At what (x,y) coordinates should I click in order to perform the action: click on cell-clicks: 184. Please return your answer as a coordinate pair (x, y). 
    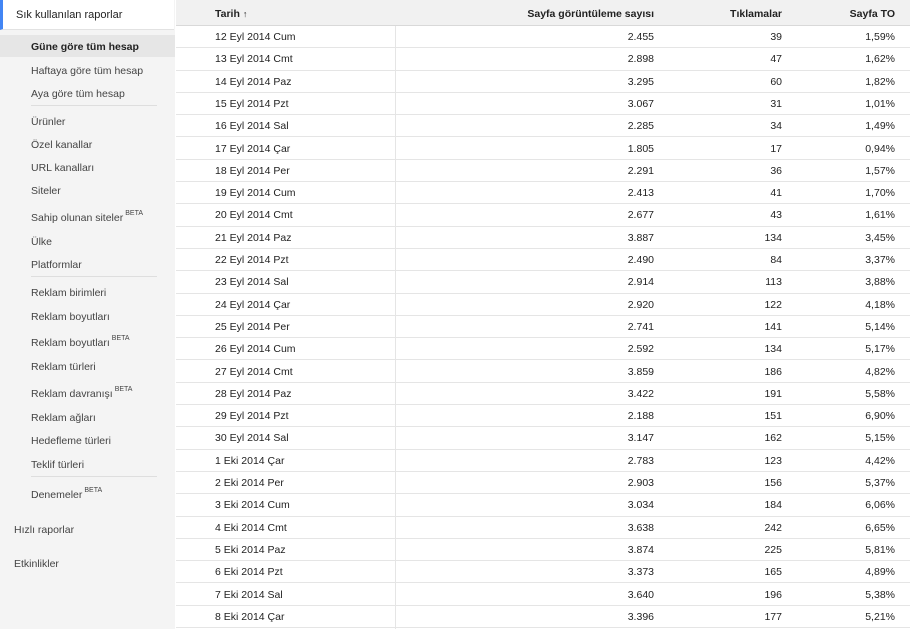
    Looking at the image, I should click on (773, 505).